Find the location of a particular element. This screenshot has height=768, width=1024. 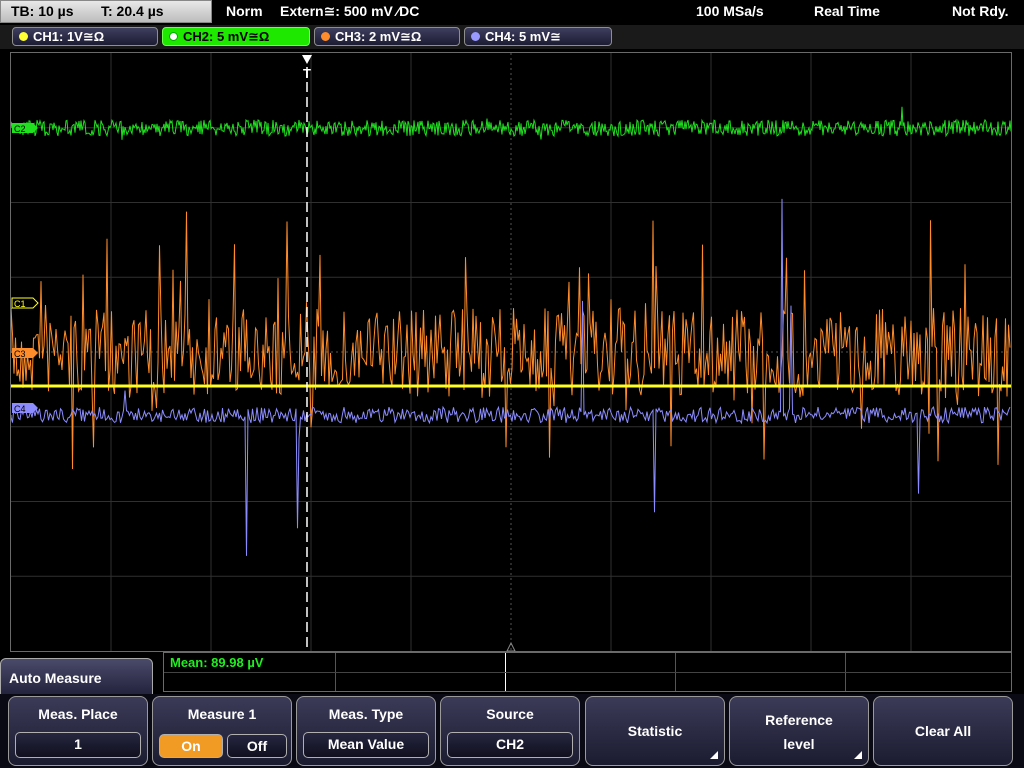

reference-level-label-2: level is located at coordinates (799, 744).